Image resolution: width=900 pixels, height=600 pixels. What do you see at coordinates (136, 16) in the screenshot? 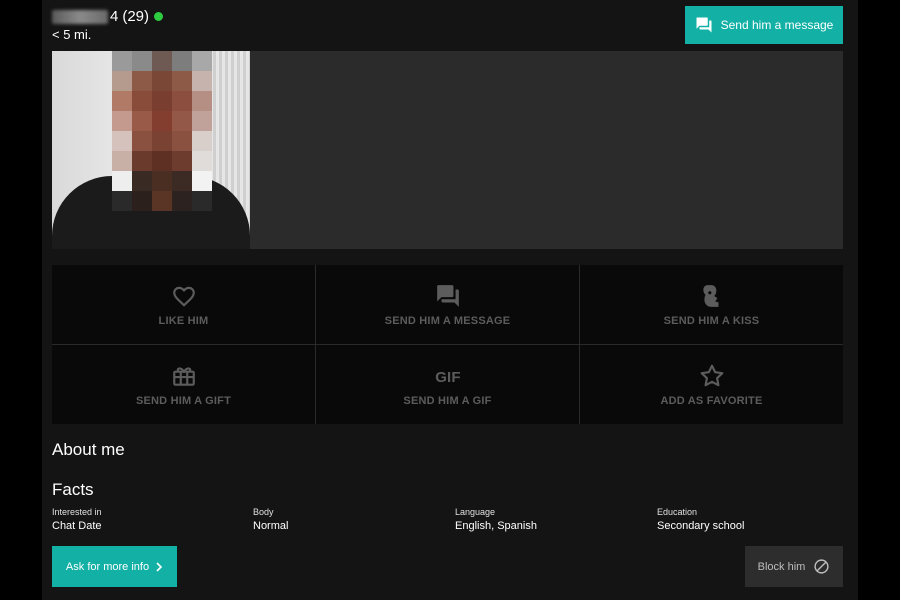
I see `profile-age: (29)` at bounding box center [136, 16].